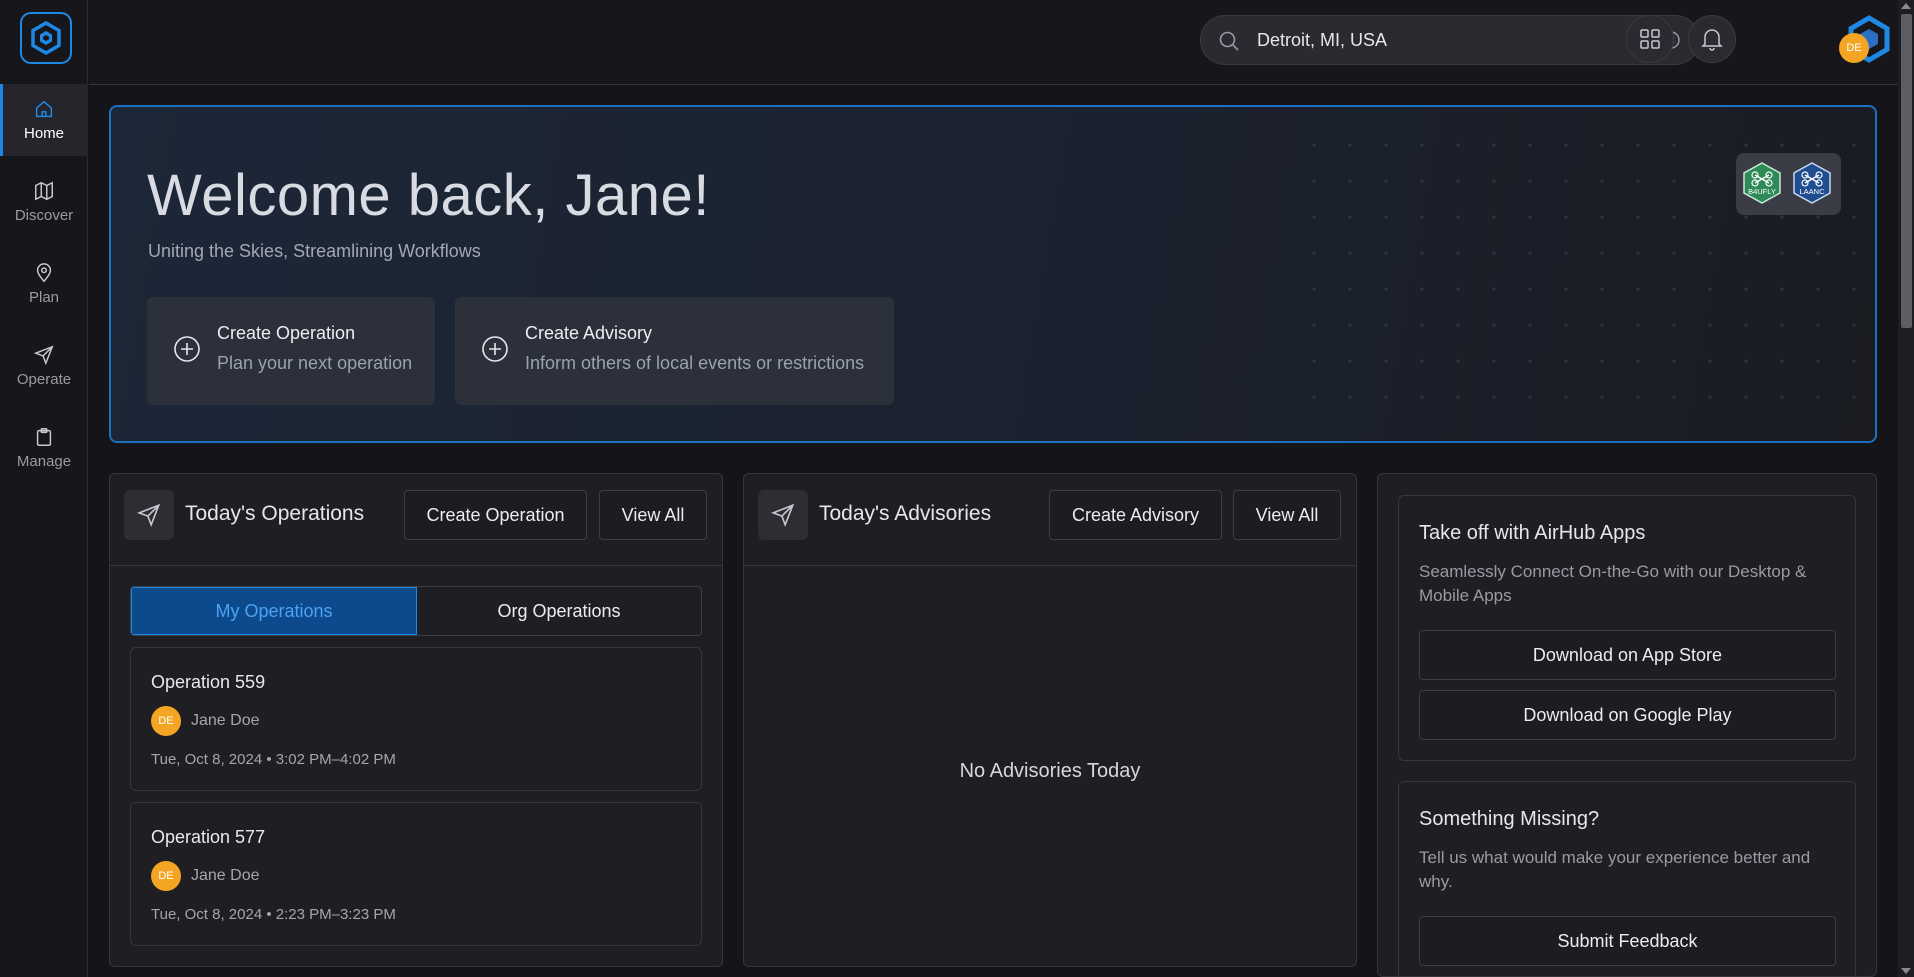  I want to click on card-title: Something Missing?, so click(1509, 819).